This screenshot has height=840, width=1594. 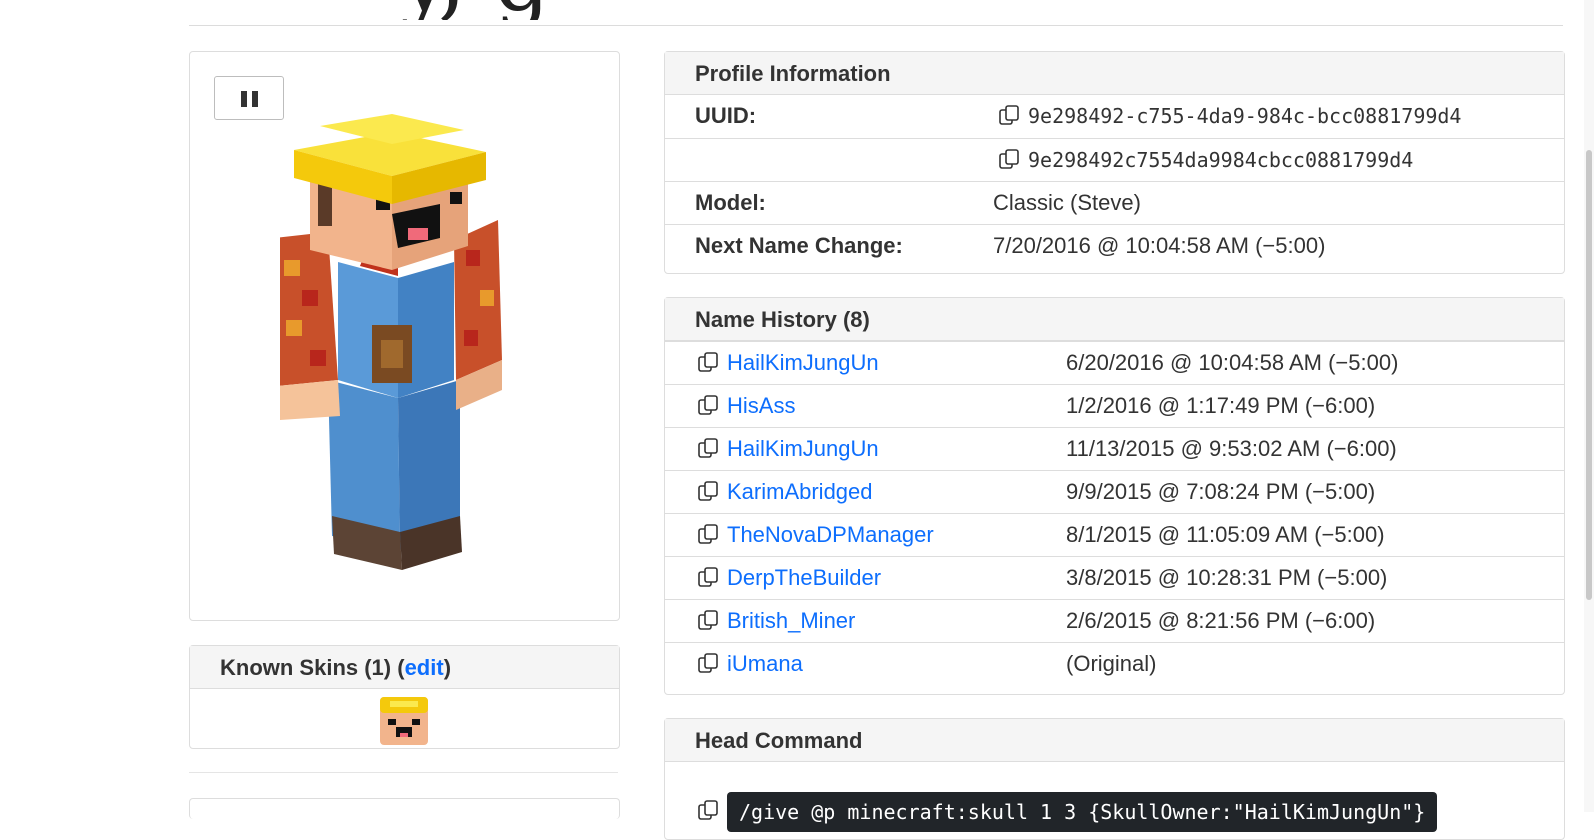 I want to click on name-history-header: Name History (8), so click(x=1114, y=319).